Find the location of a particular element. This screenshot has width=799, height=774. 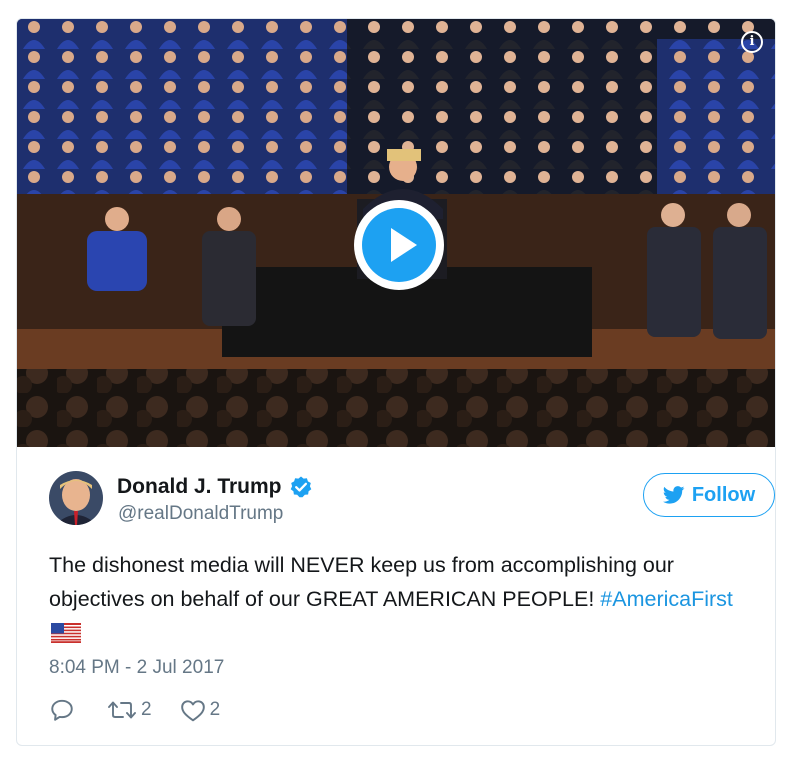

retweet-count: 2 is located at coordinates (146, 709).